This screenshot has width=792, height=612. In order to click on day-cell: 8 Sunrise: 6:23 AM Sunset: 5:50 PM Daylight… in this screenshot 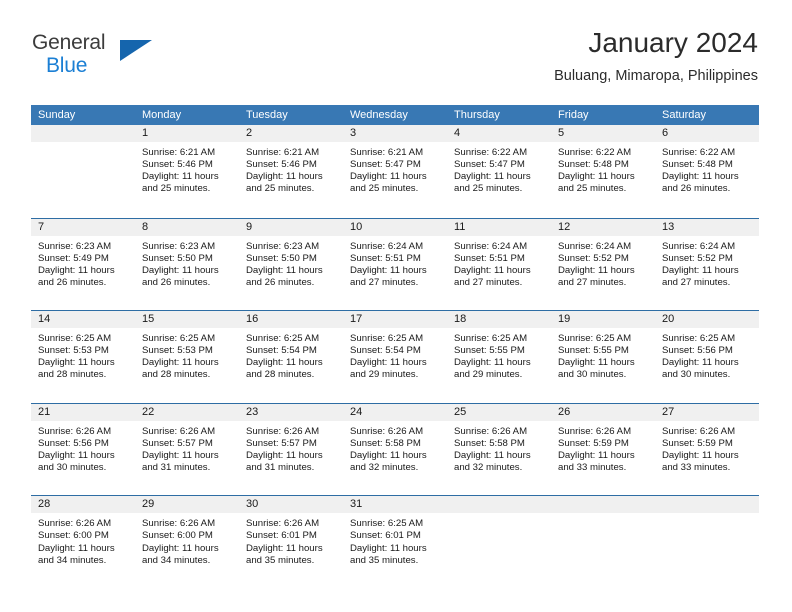, I will do `click(187, 264)`.